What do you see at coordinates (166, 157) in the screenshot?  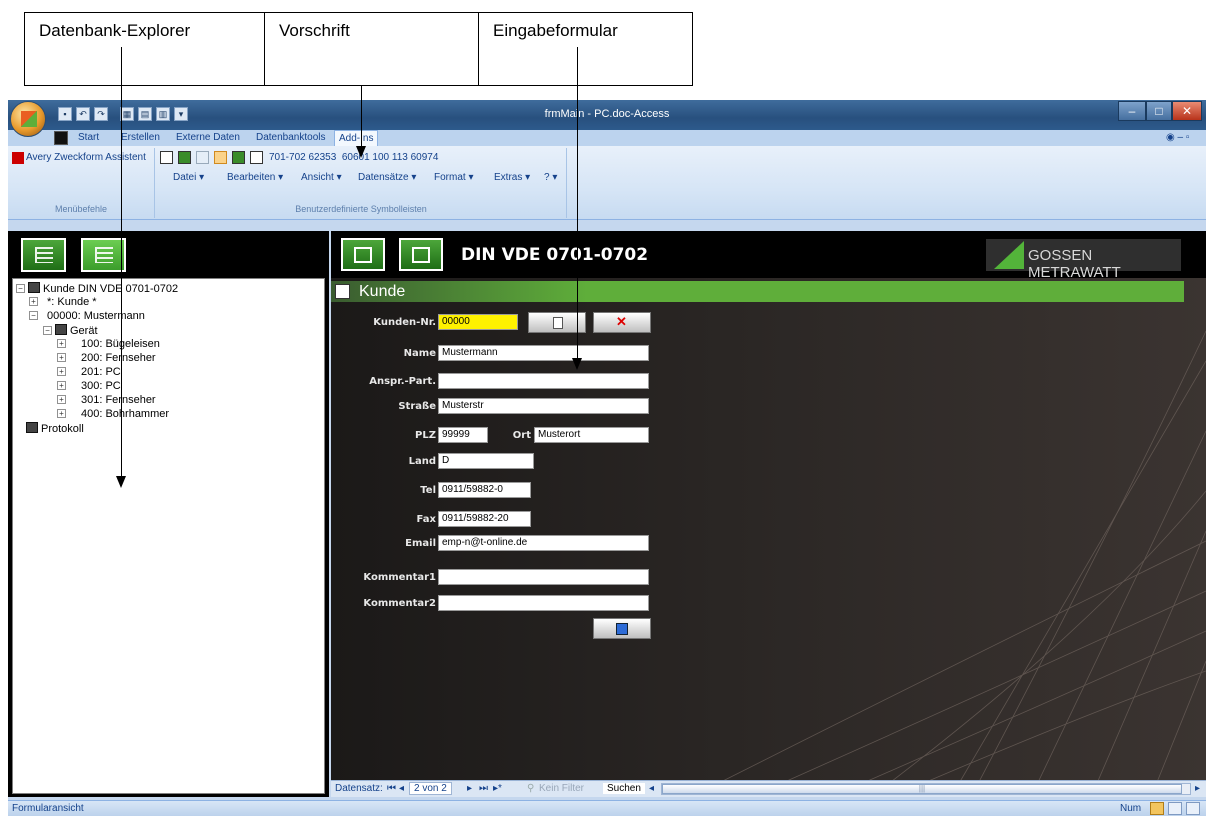 I see `refresh-icon` at bounding box center [166, 157].